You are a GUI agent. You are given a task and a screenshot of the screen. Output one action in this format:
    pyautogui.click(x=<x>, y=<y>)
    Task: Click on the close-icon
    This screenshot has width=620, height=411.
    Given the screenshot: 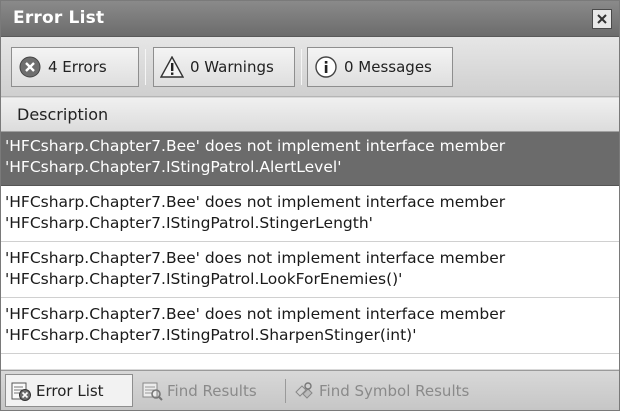 What is the action you would take?
    pyautogui.click(x=602, y=19)
    